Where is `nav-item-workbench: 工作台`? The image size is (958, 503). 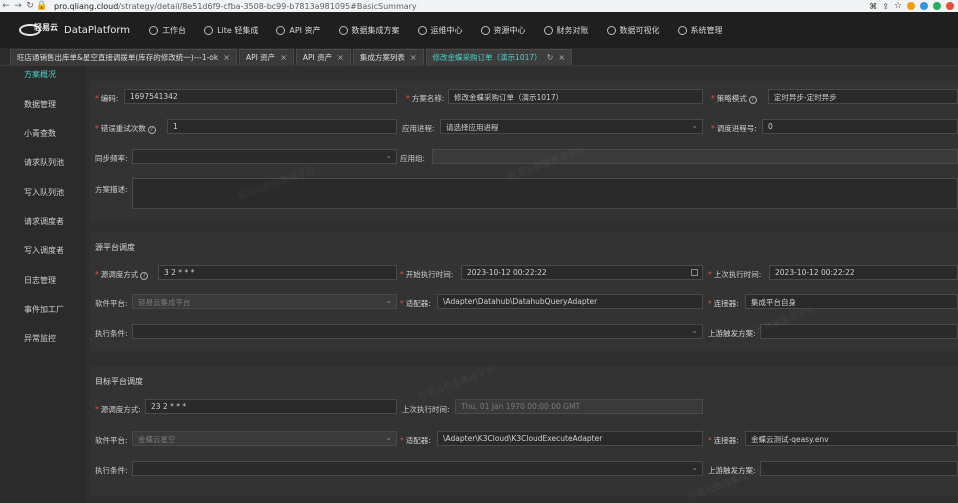
nav-item-workbench: 工作台 is located at coordinates (167, 30).